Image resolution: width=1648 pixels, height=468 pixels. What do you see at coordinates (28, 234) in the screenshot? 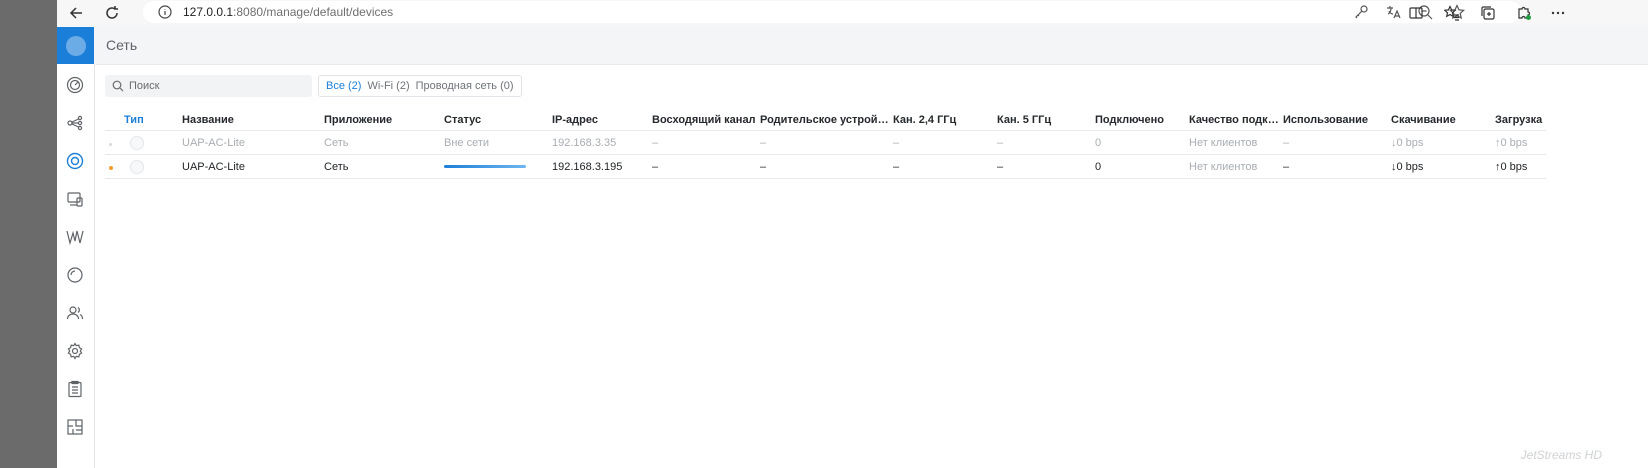
I see `desktop-background` at bounding box center [28, 234].